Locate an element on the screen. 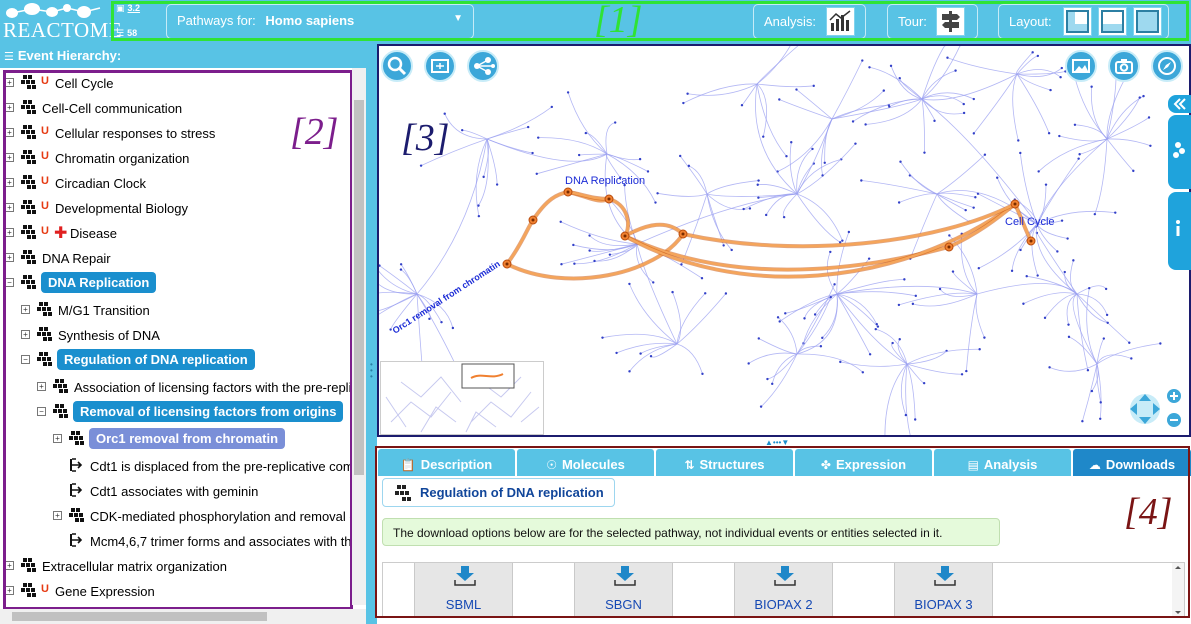 The width and height of the screenshot is (1191, 624). tree-item: − Regulation of DNA replication is located at coordinates (176, 360).